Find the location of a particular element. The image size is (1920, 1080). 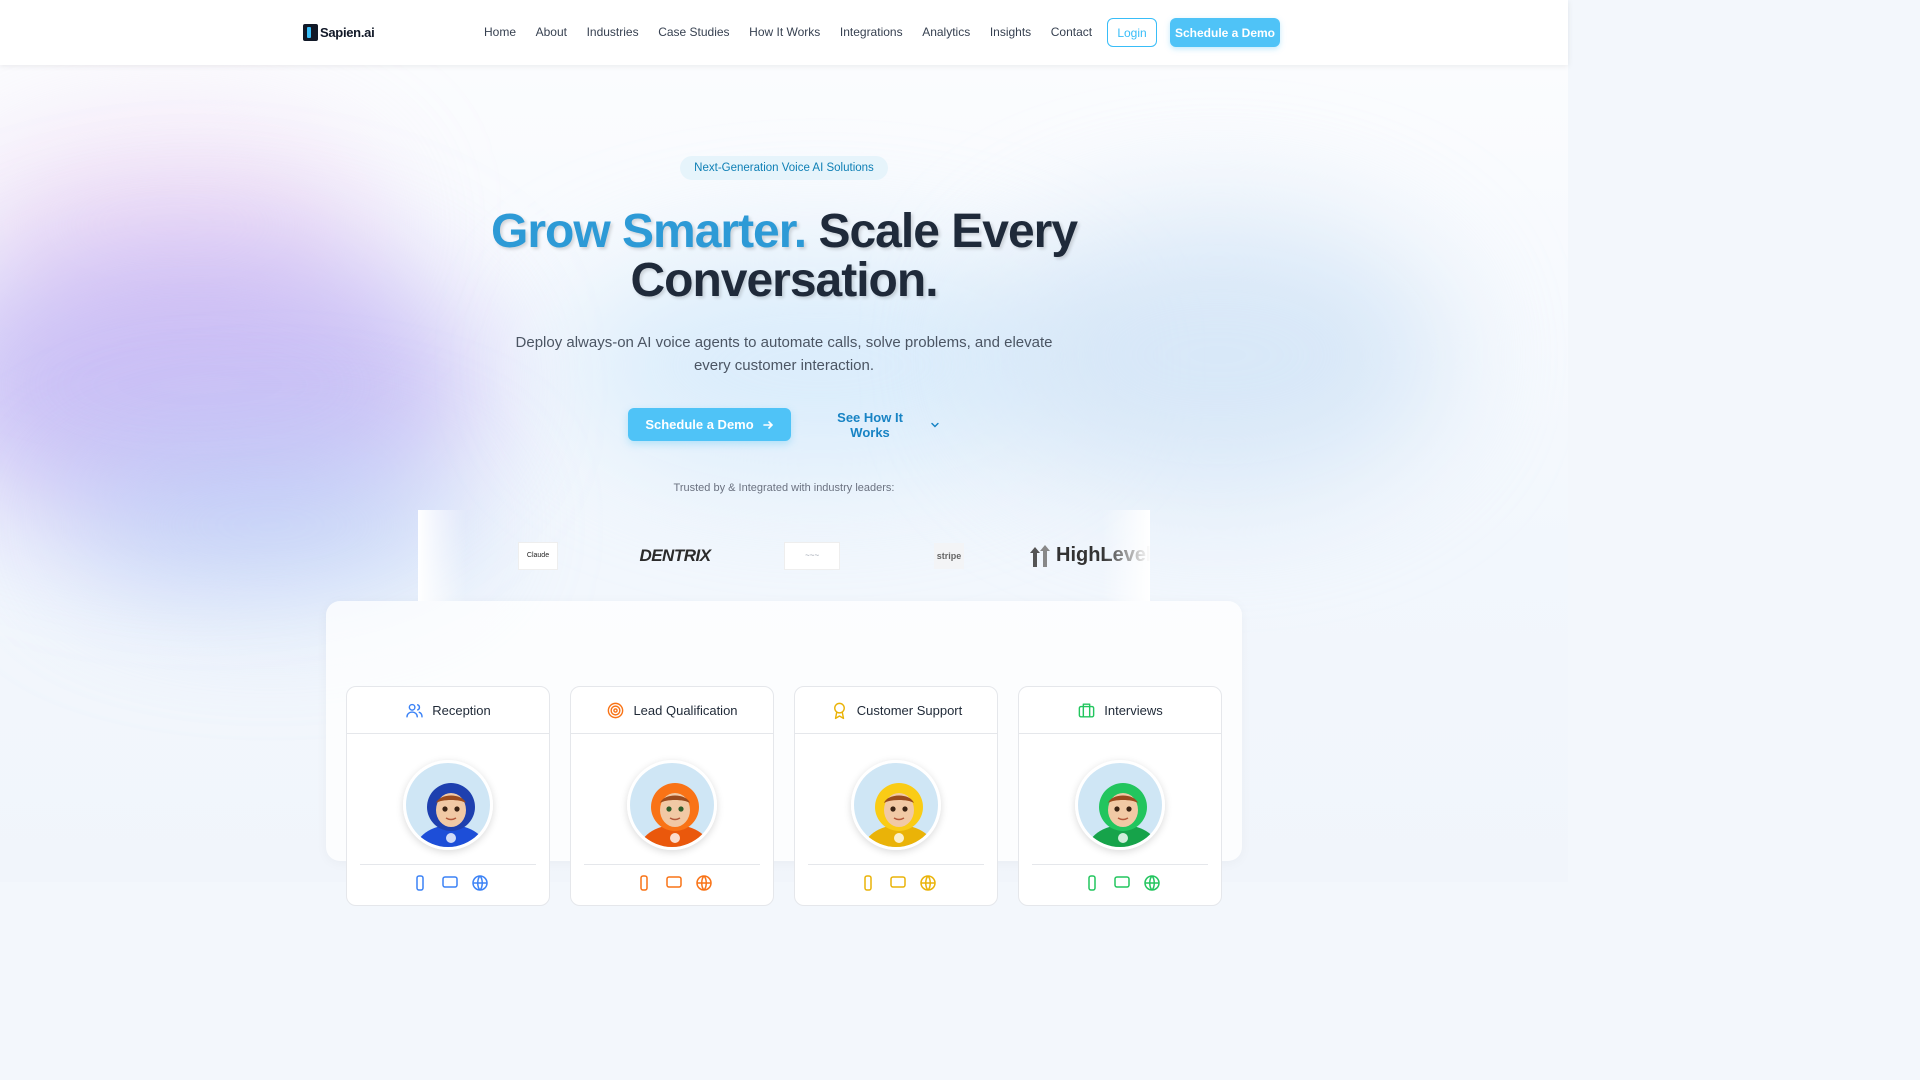

card-header: Lead Qualification is located at coordinates (672, 710).